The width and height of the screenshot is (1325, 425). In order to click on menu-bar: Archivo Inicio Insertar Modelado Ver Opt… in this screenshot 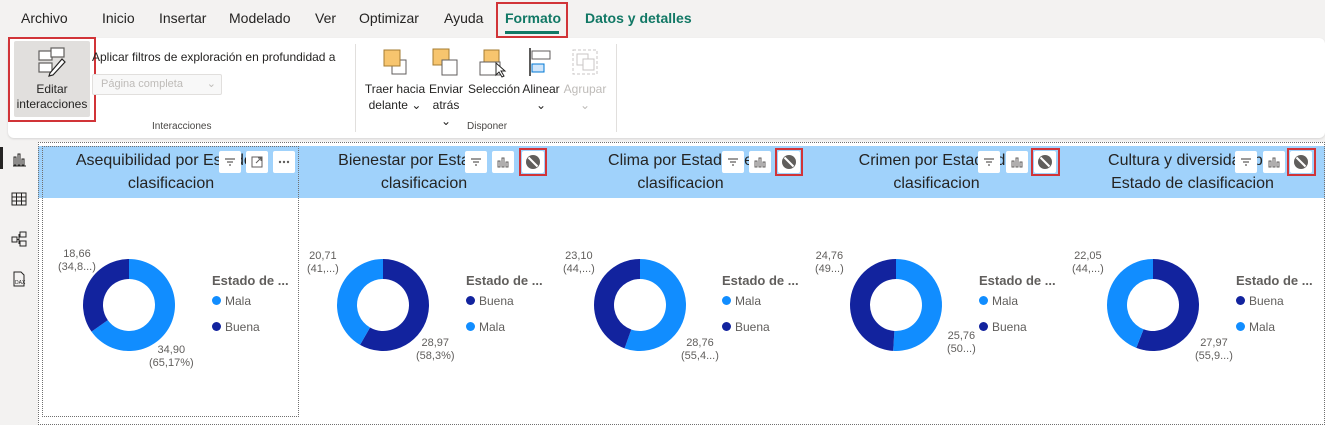, I will do `click(662, 19)`.